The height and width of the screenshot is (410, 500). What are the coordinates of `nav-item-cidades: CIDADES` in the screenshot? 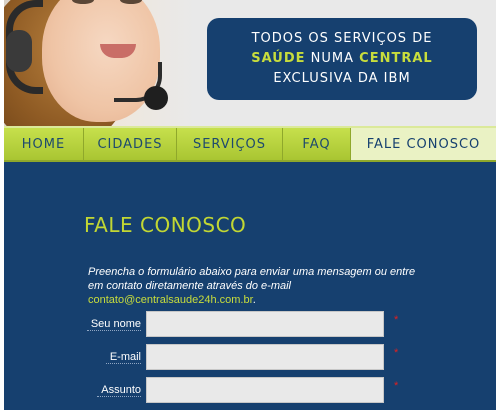 It's located at (130, 144).